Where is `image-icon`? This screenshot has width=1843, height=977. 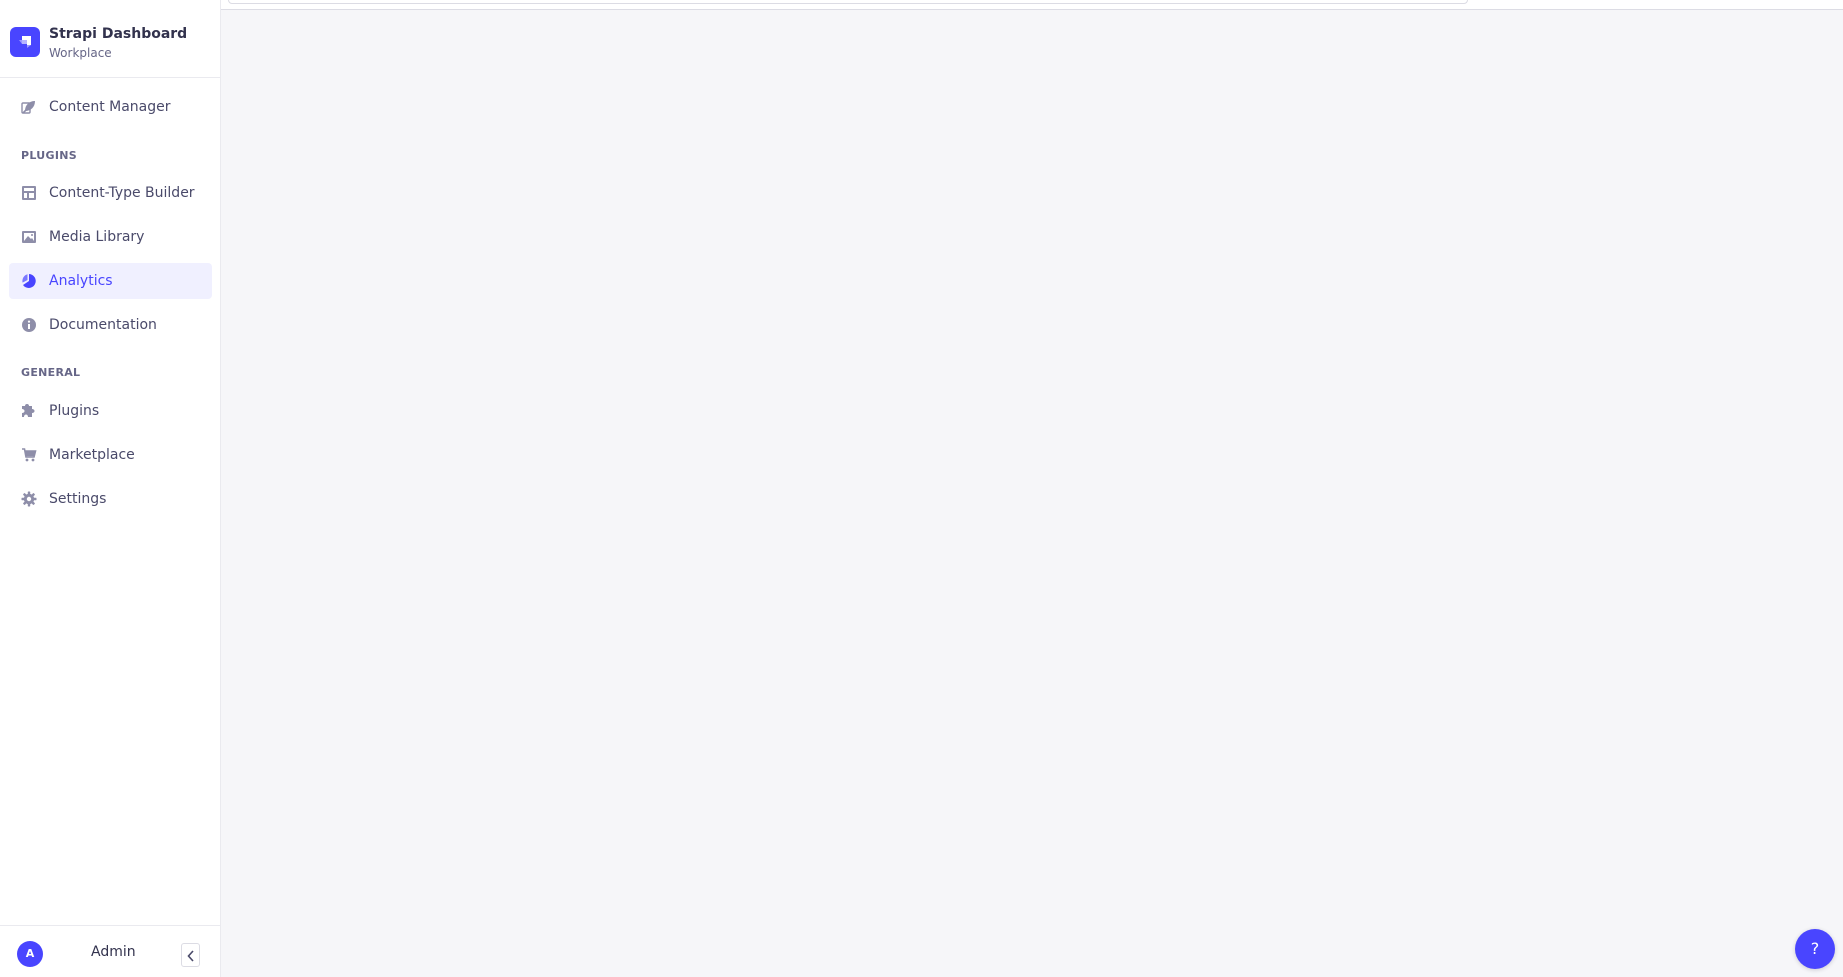
image-icon is located at coordinates (29, 237).